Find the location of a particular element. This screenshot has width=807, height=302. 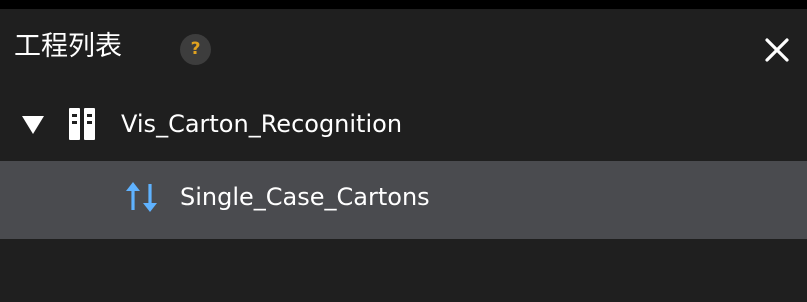

sort-arrows-icon is located at coordinates (143, 197).